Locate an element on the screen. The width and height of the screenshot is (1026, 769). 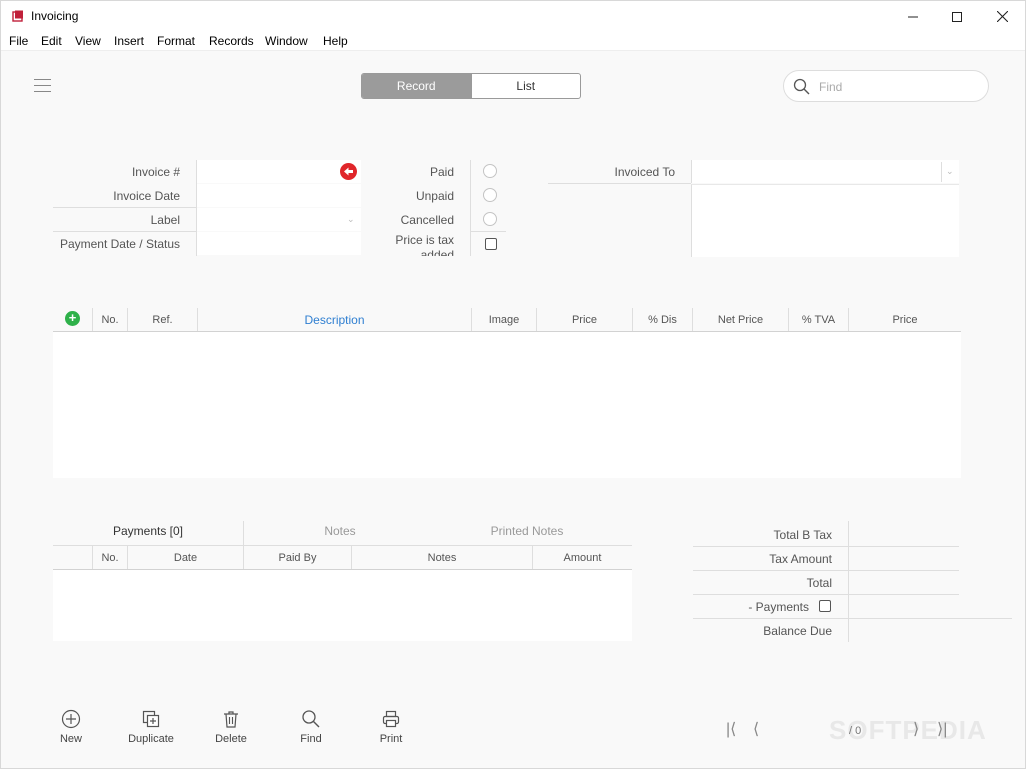
delete-label: Delete is located at coordinates (231, 739).